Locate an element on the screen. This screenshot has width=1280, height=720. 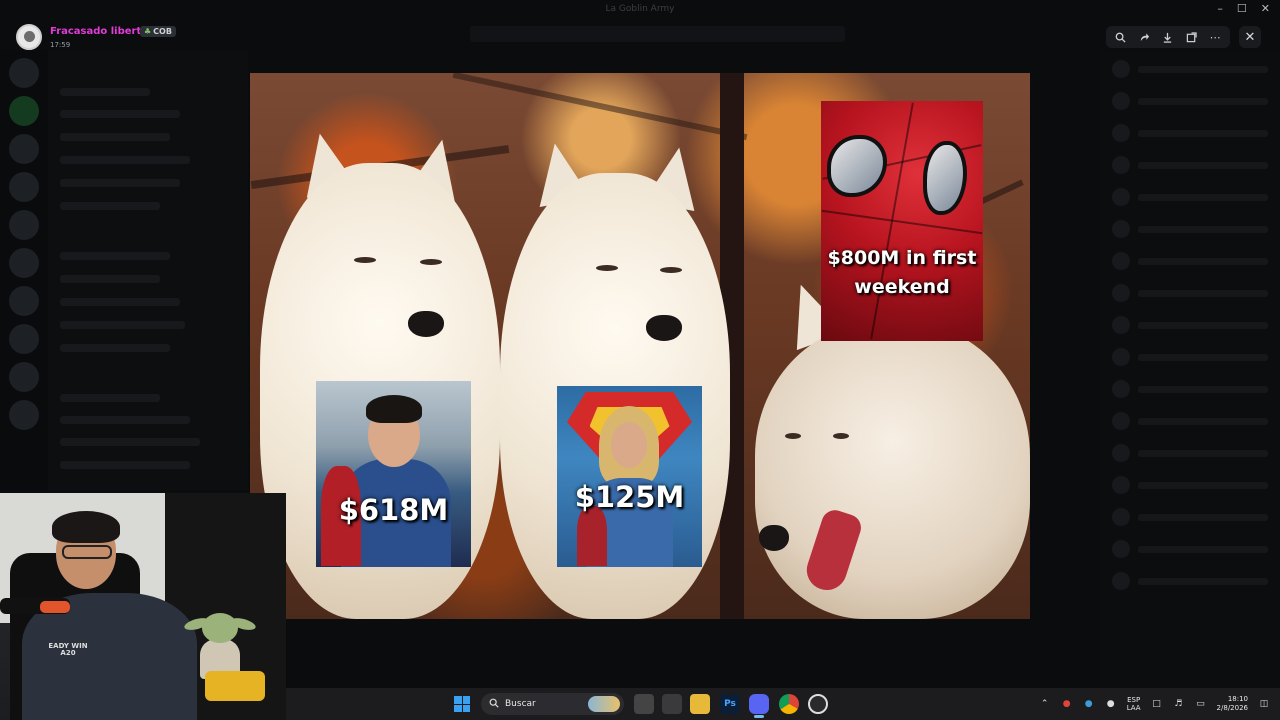
microphone-icon: ● is located at coordinates (1111, 704).